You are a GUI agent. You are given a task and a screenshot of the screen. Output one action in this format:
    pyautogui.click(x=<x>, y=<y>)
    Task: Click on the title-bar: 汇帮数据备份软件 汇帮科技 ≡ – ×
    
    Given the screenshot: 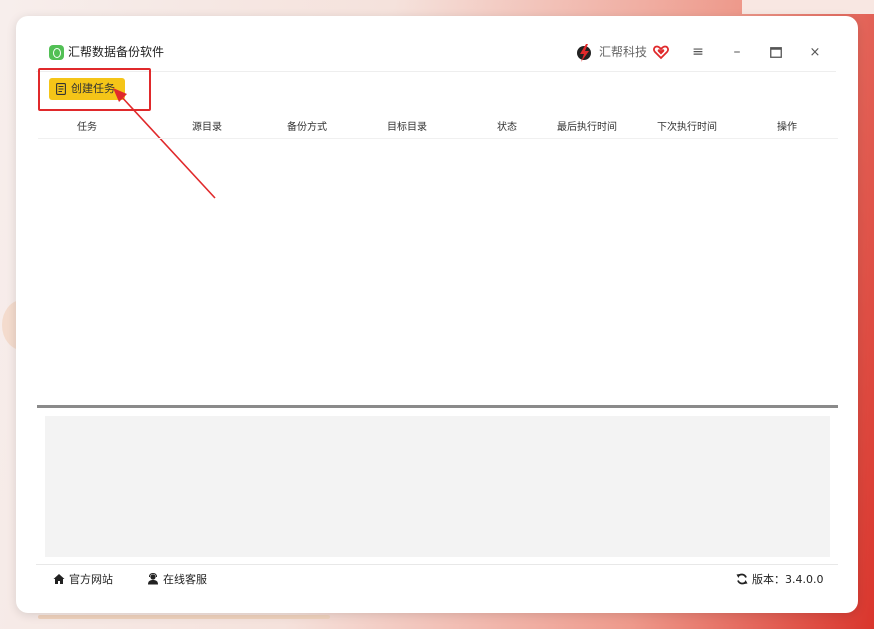 What is the action you would take?
    pyautogui.click(x=437, y=44)
    